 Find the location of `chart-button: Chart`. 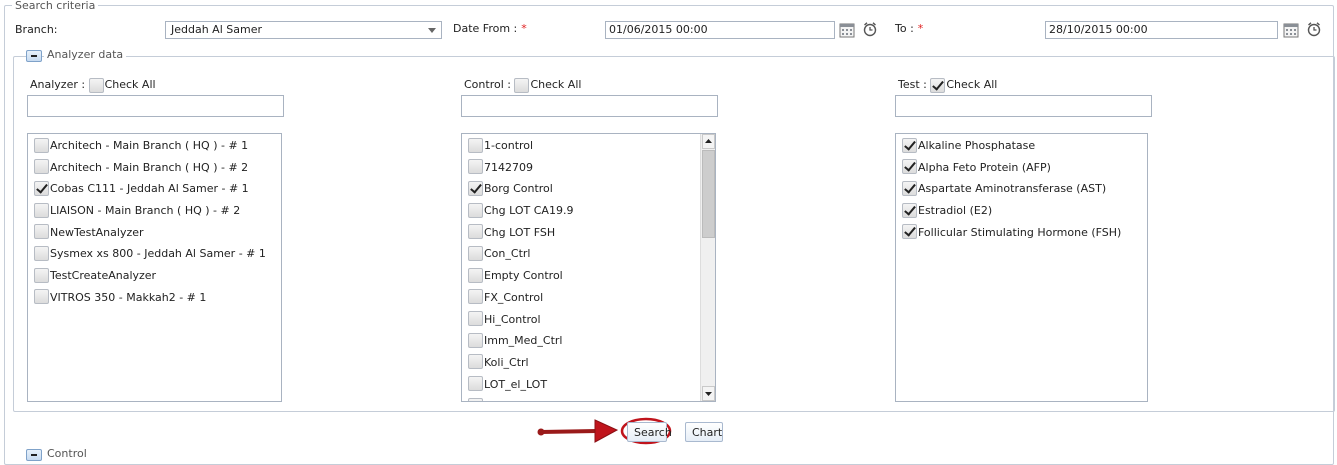

chart-button: Chart is located at coordinates (704, 432).